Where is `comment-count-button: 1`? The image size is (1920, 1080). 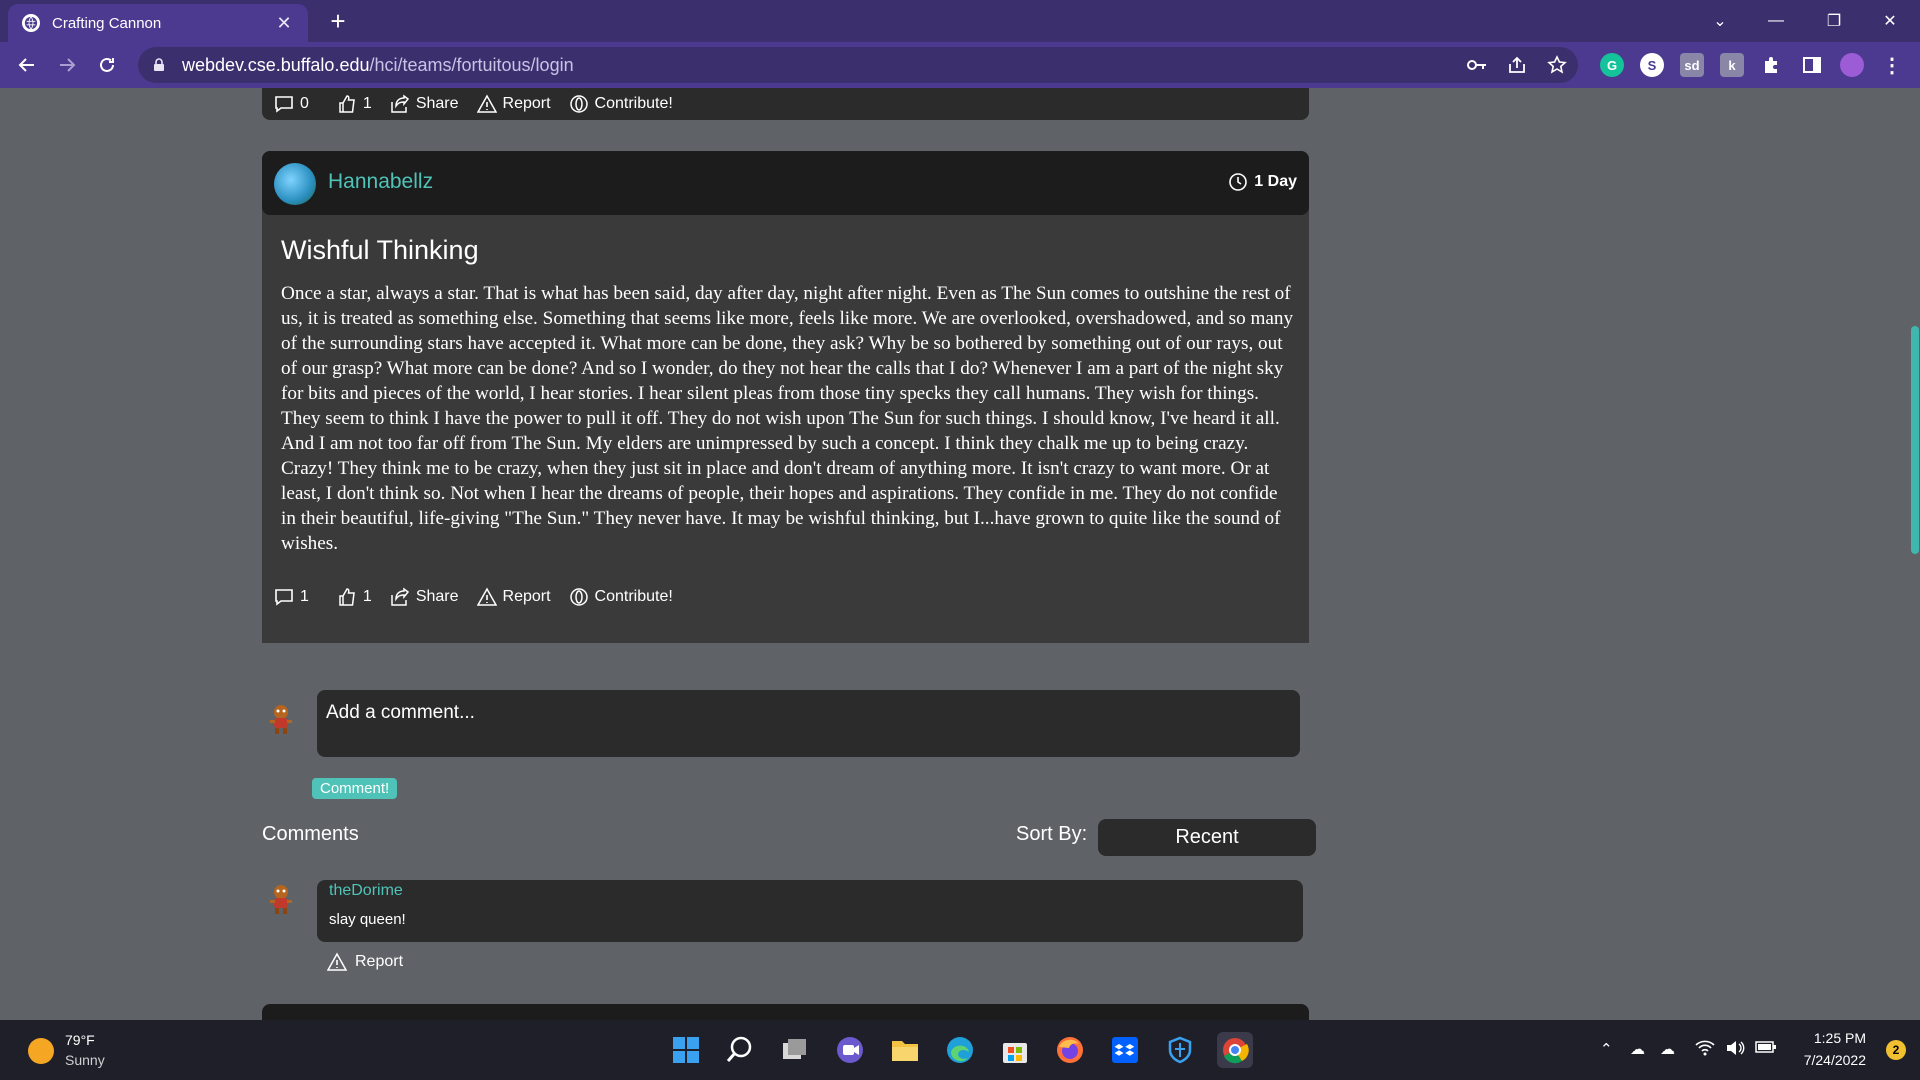 comment-count-button: 1 is located at coordinates (291, 597).